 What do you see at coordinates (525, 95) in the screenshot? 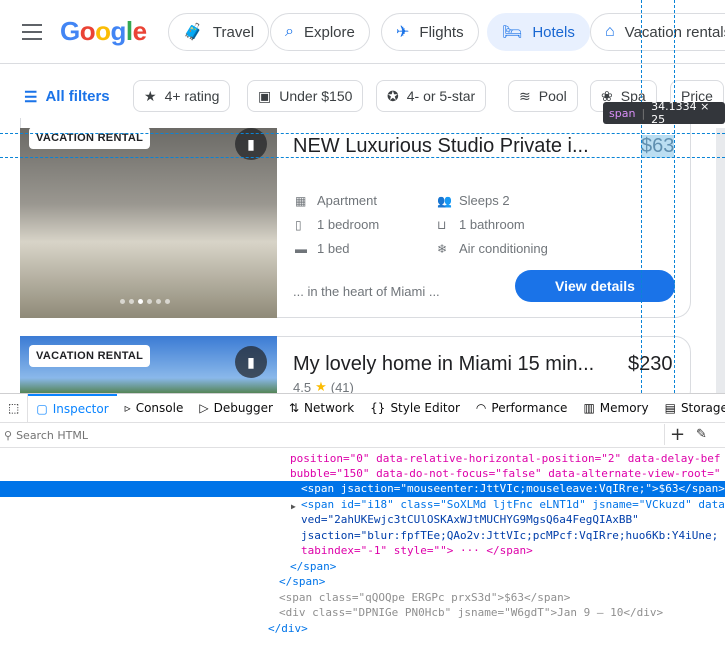
I see `pool-icon: ≋` at bounding box center [525, 95].